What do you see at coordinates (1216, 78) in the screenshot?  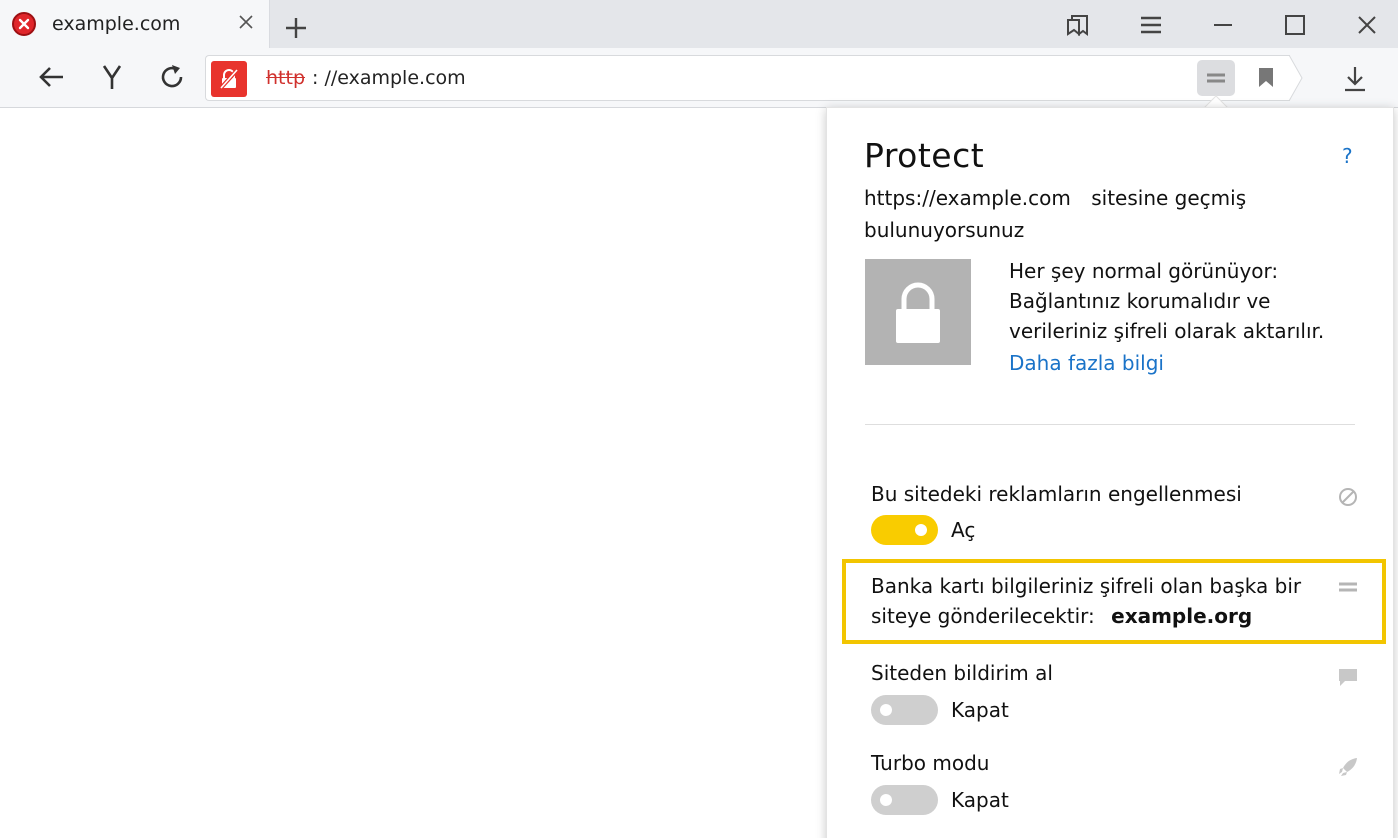 I see `site-info-button` at bounding box center [1216, 78].